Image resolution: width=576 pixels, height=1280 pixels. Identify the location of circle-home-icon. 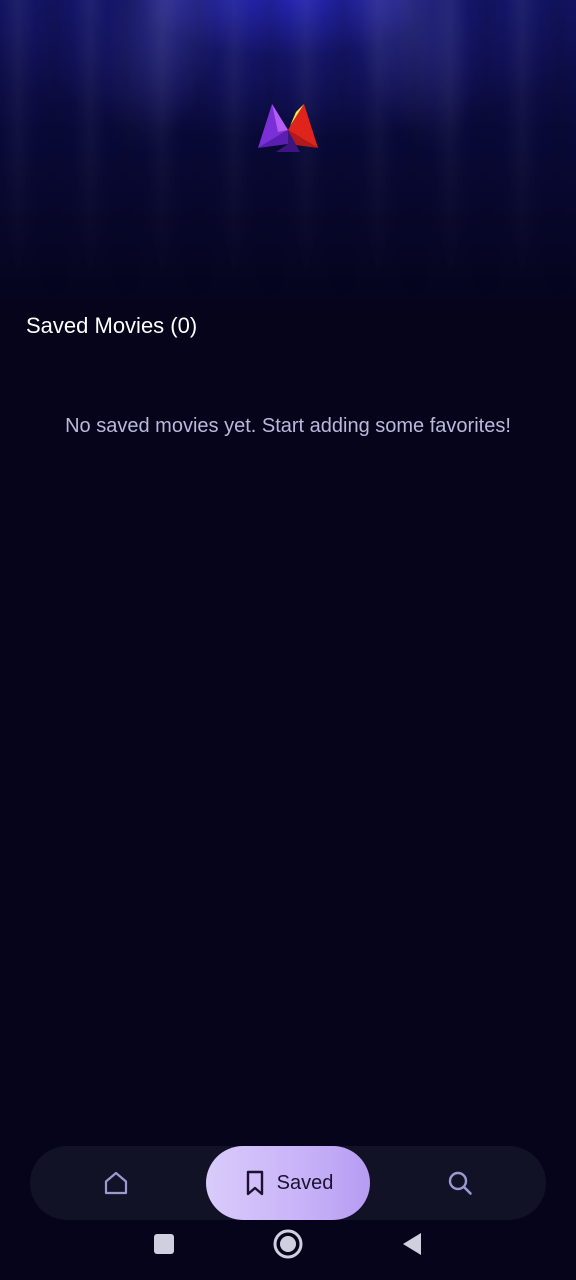
(288, 1246).